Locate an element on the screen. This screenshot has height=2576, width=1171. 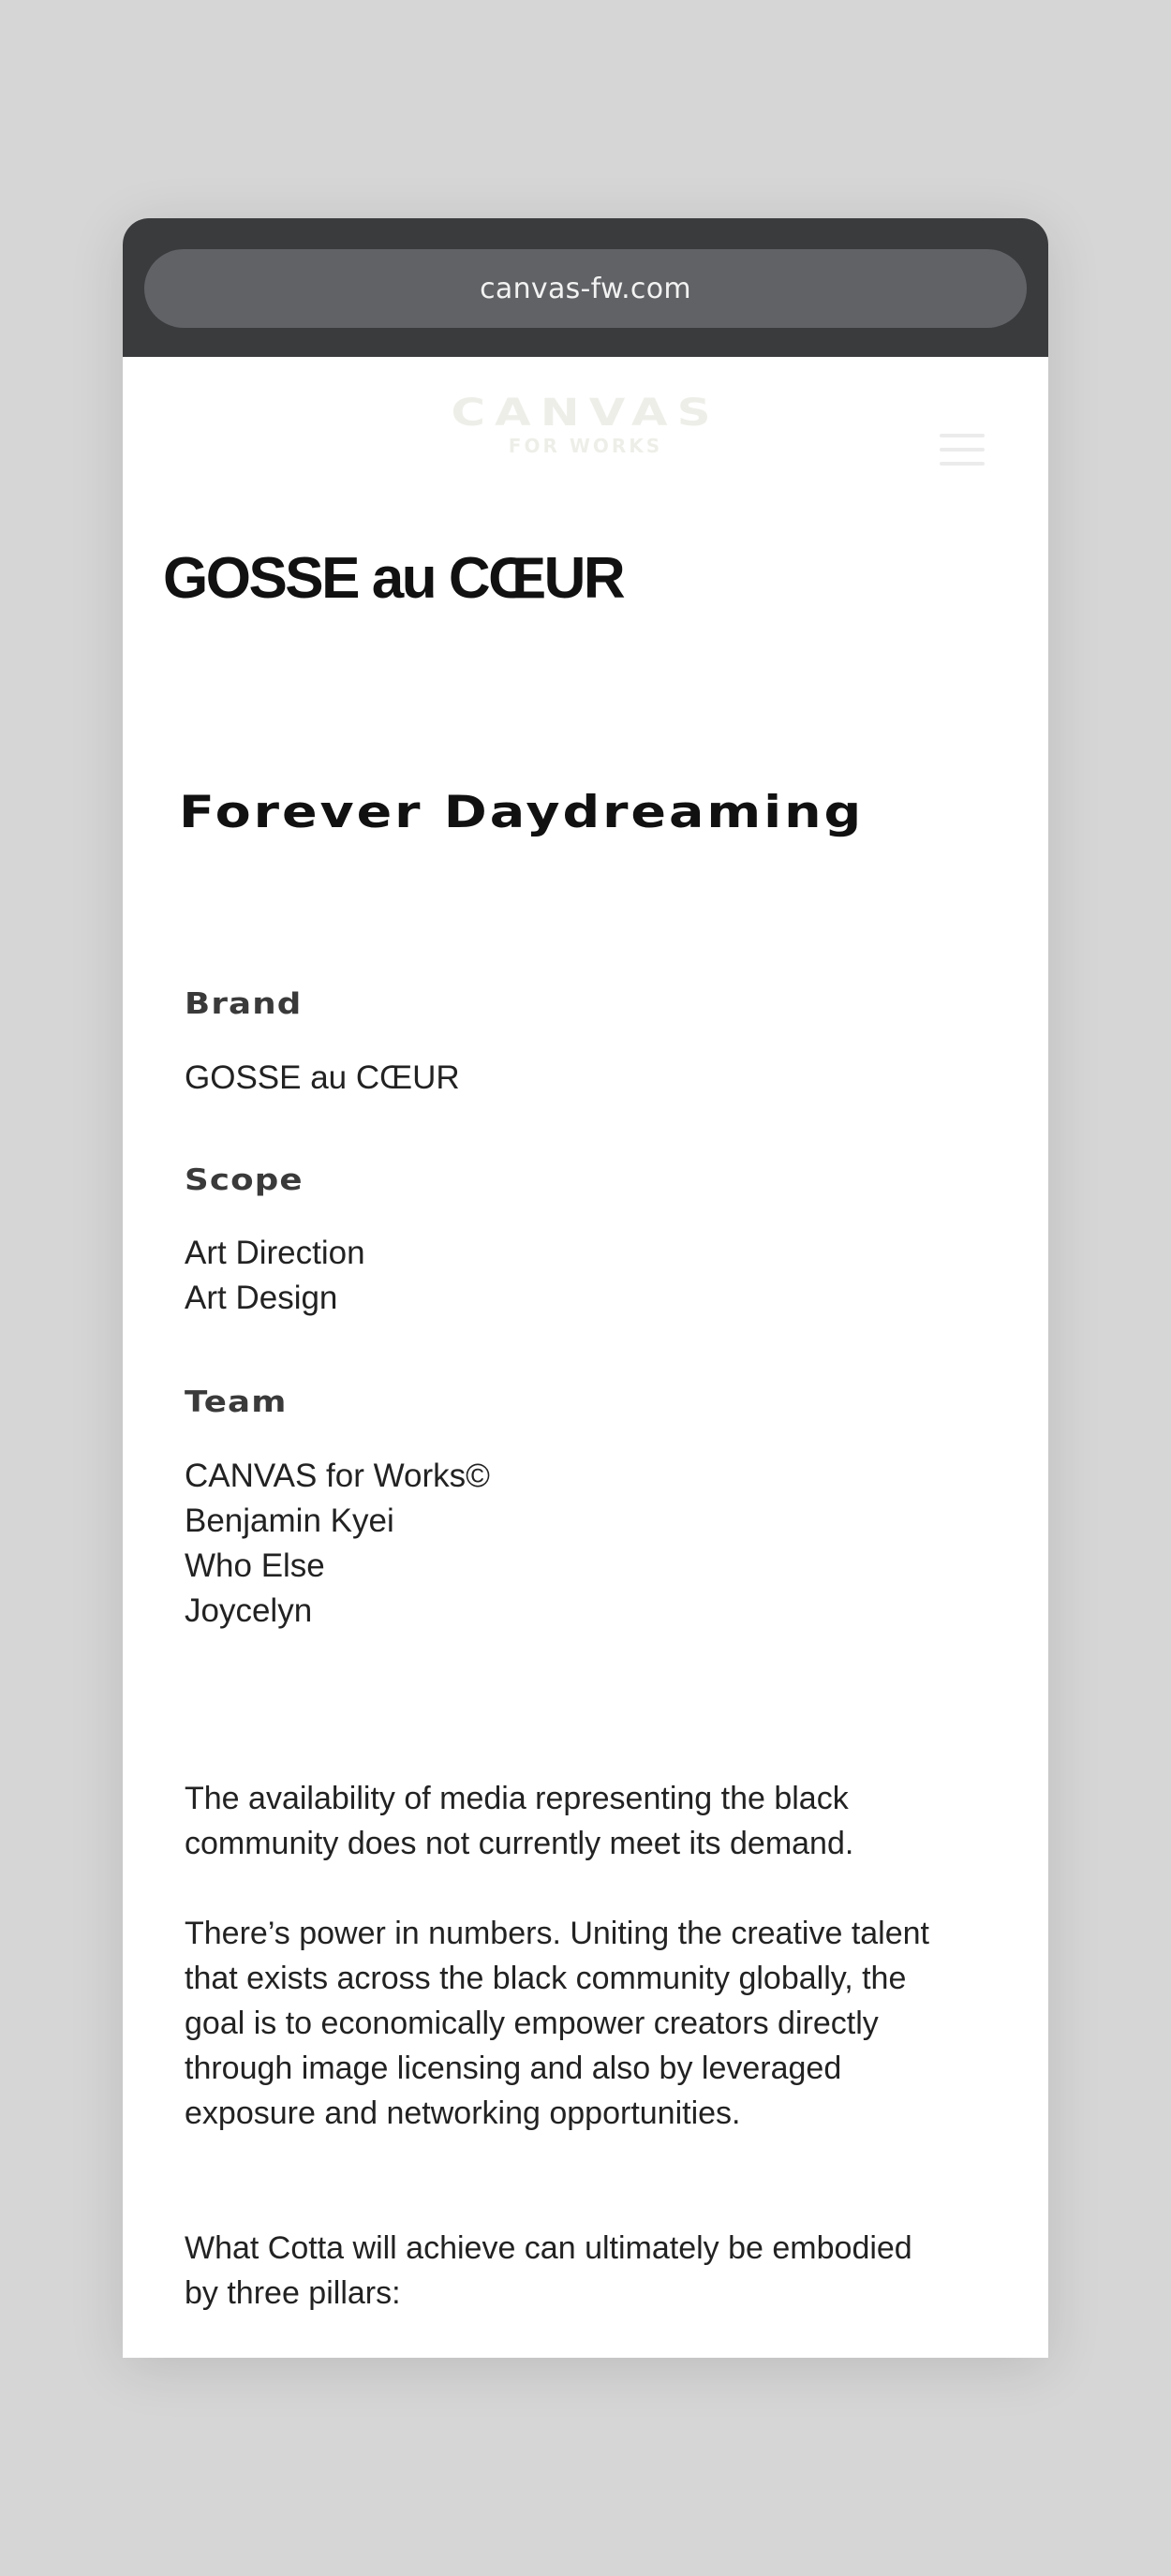
brand-value-list: GOSSE au CŒUR is located at coordinates (322, 1078).